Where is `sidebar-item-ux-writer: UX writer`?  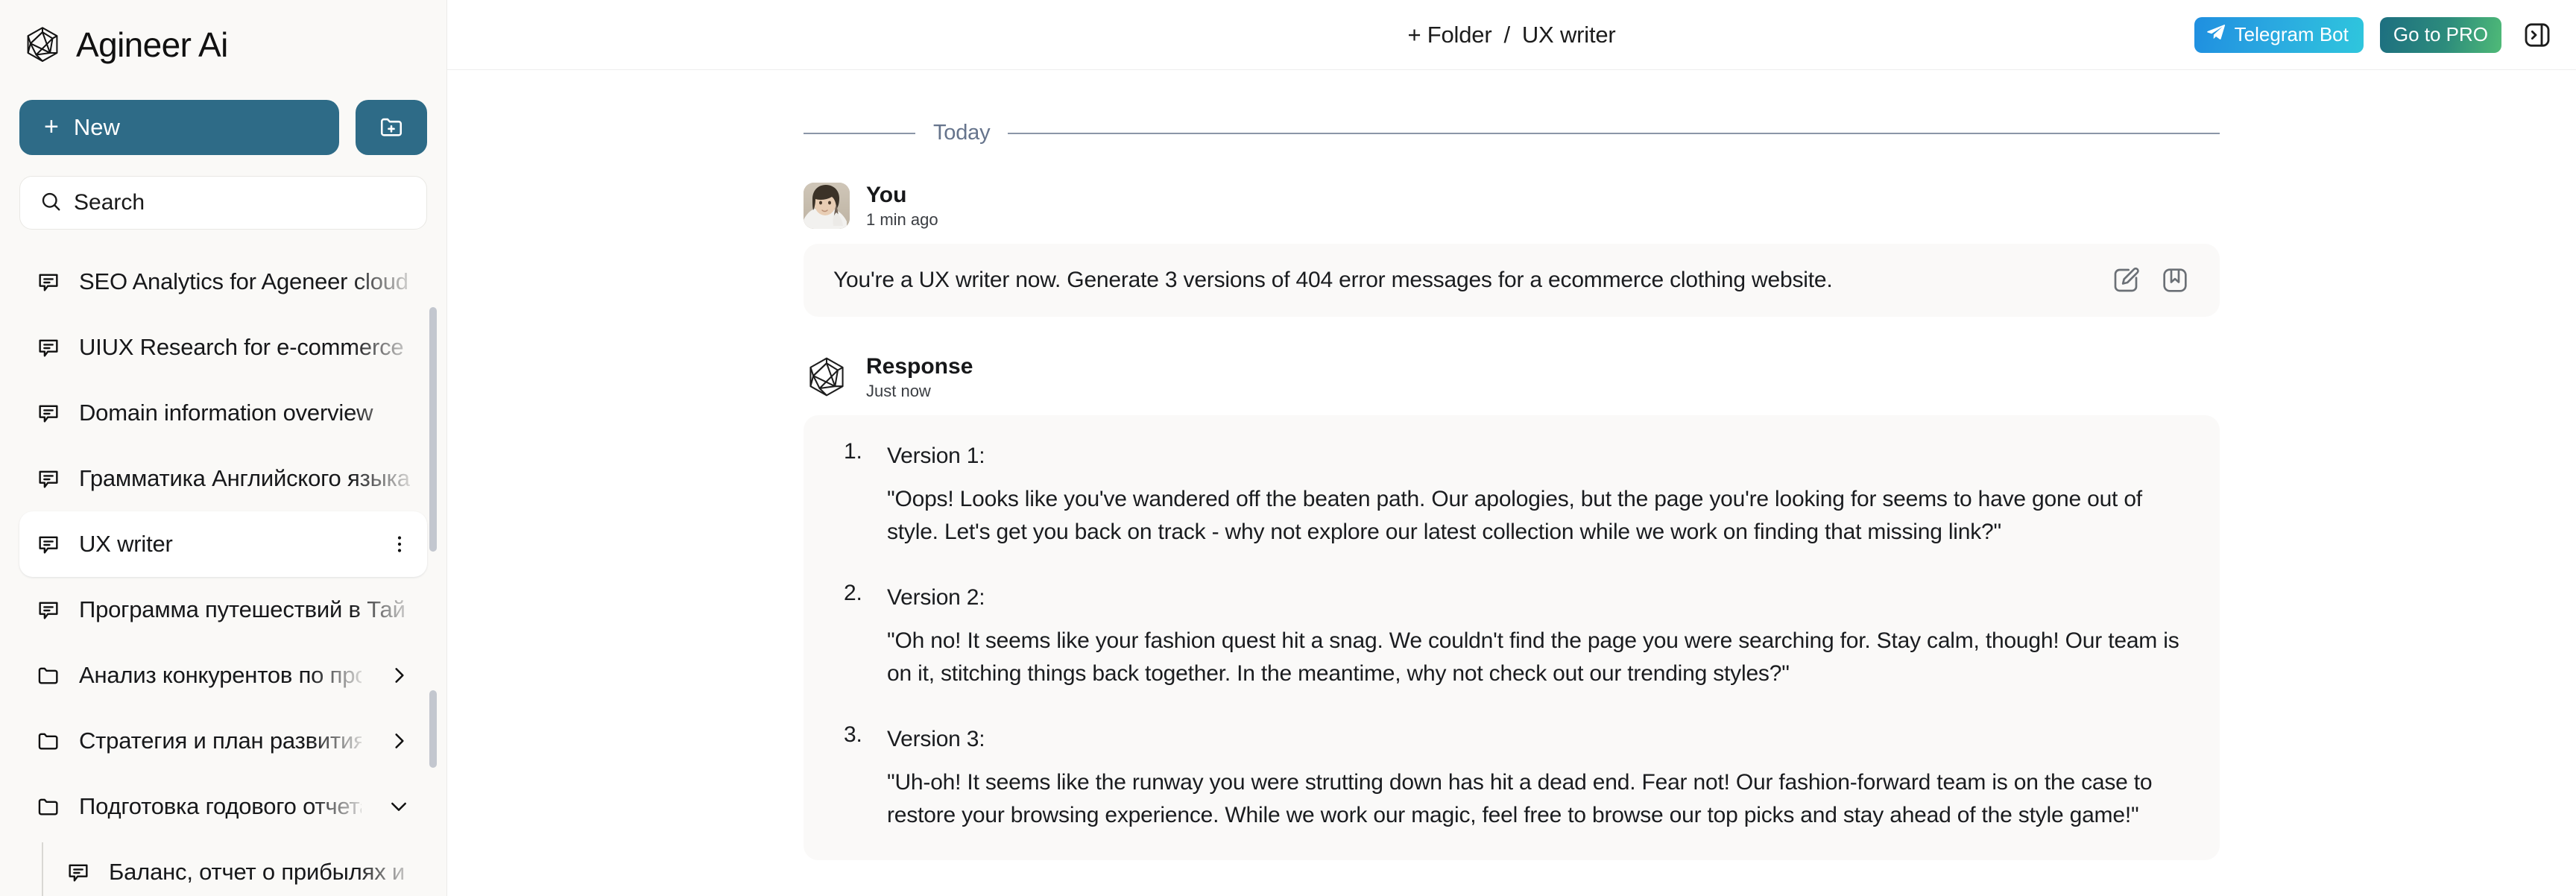
sidebar-item-ux-writer: UX writer is located at coordinates (223, 544).